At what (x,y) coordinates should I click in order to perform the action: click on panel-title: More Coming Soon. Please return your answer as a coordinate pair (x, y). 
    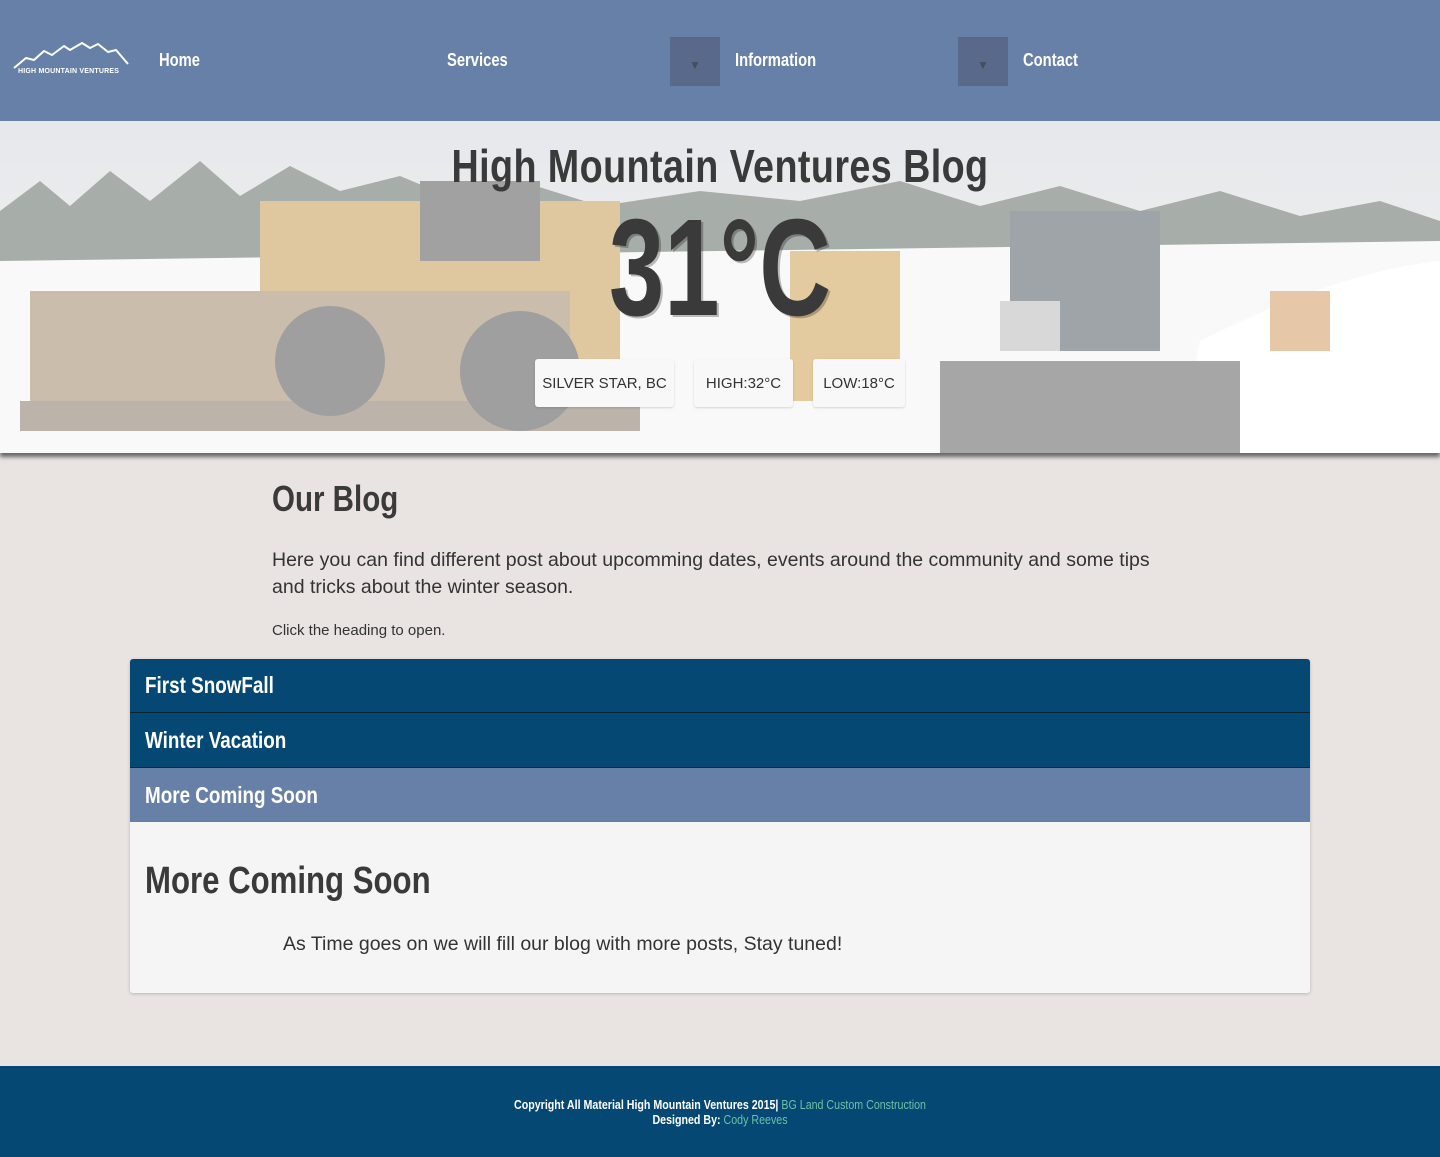
    Looking at the image, I should click on (288, 881).